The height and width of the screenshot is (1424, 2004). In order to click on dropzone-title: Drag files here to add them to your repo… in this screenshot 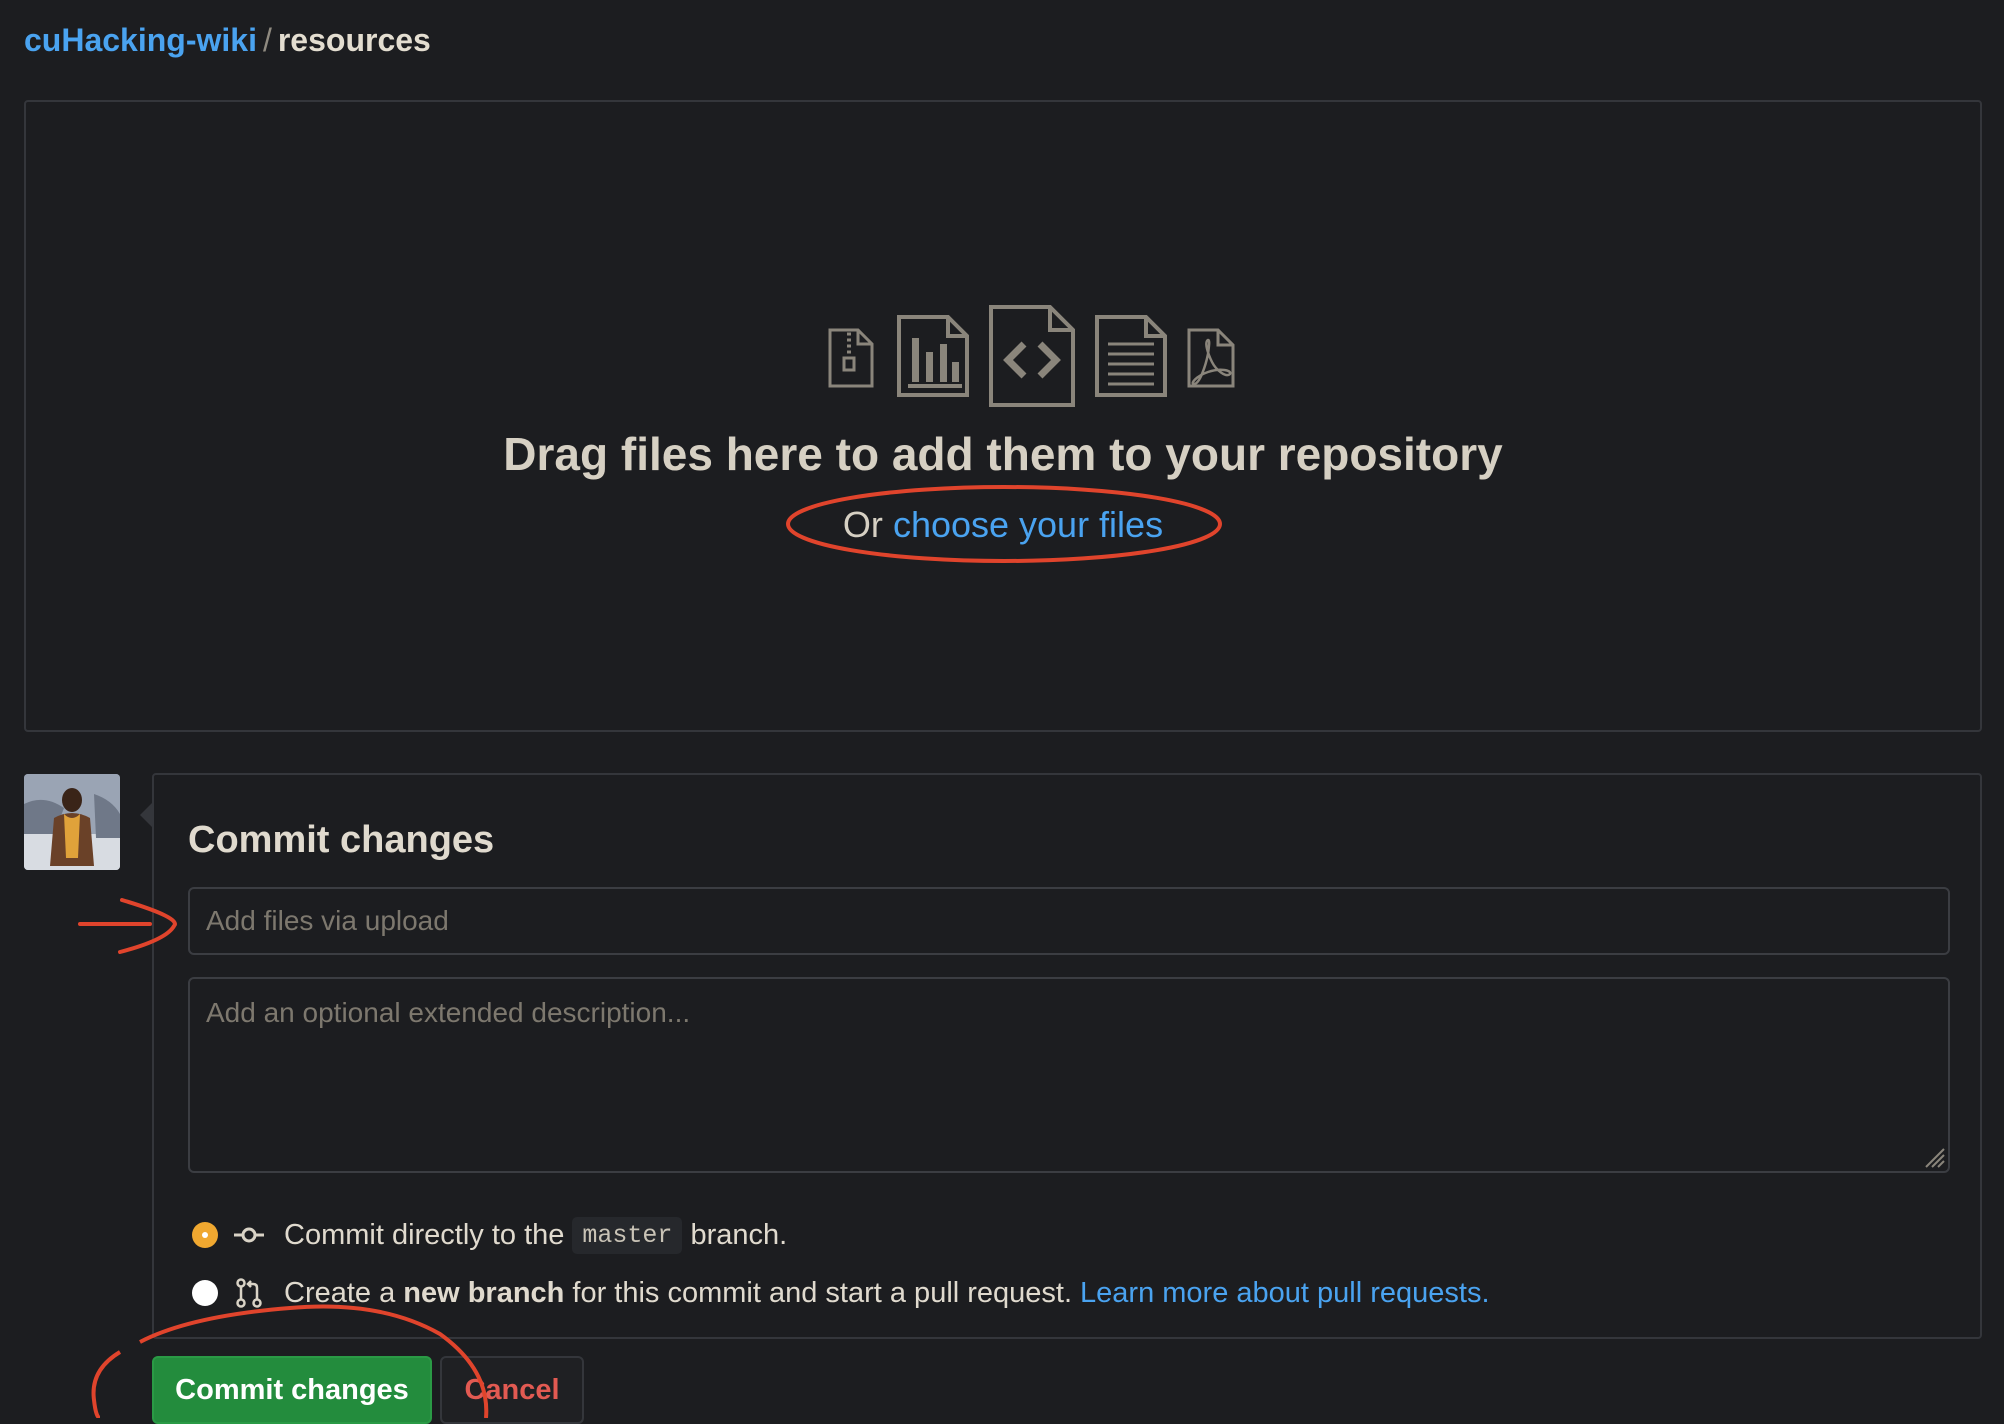, I will do `click(1003, 454)`.